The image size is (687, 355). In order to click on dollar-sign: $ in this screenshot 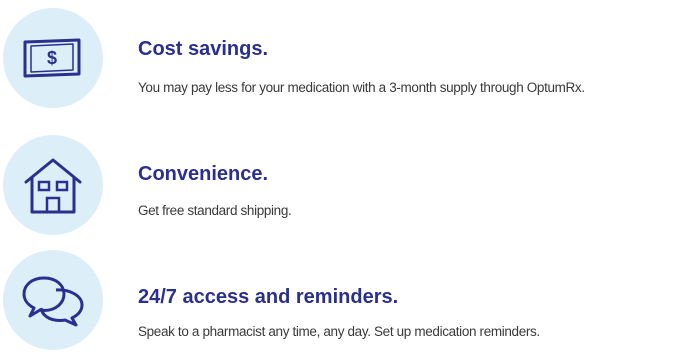, I will do `click(52, 58)`.